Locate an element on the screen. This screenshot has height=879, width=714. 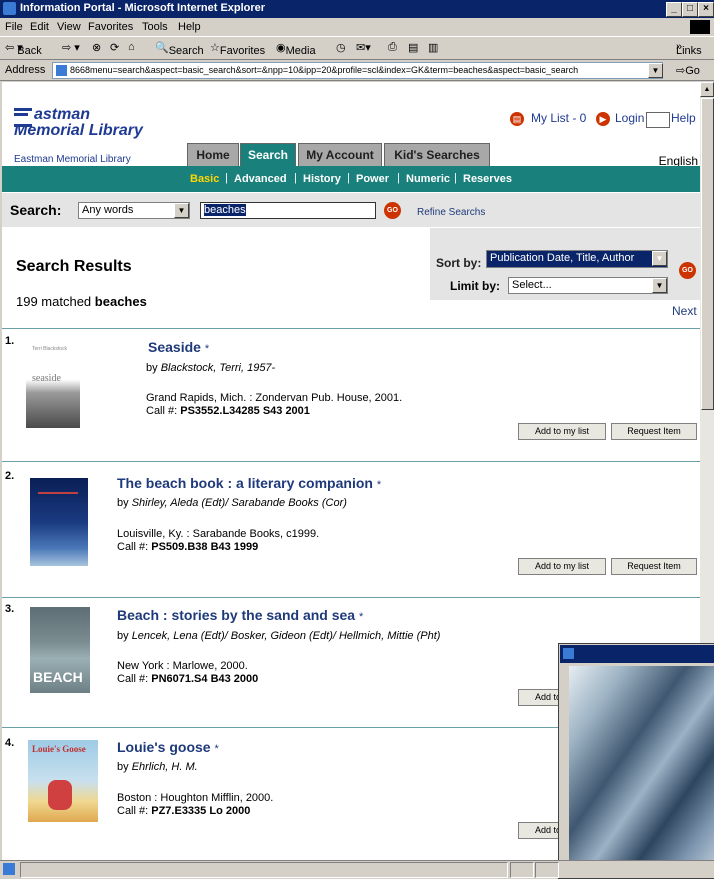
my-list-link: My List - 0 is located at coordinates (558, 118).